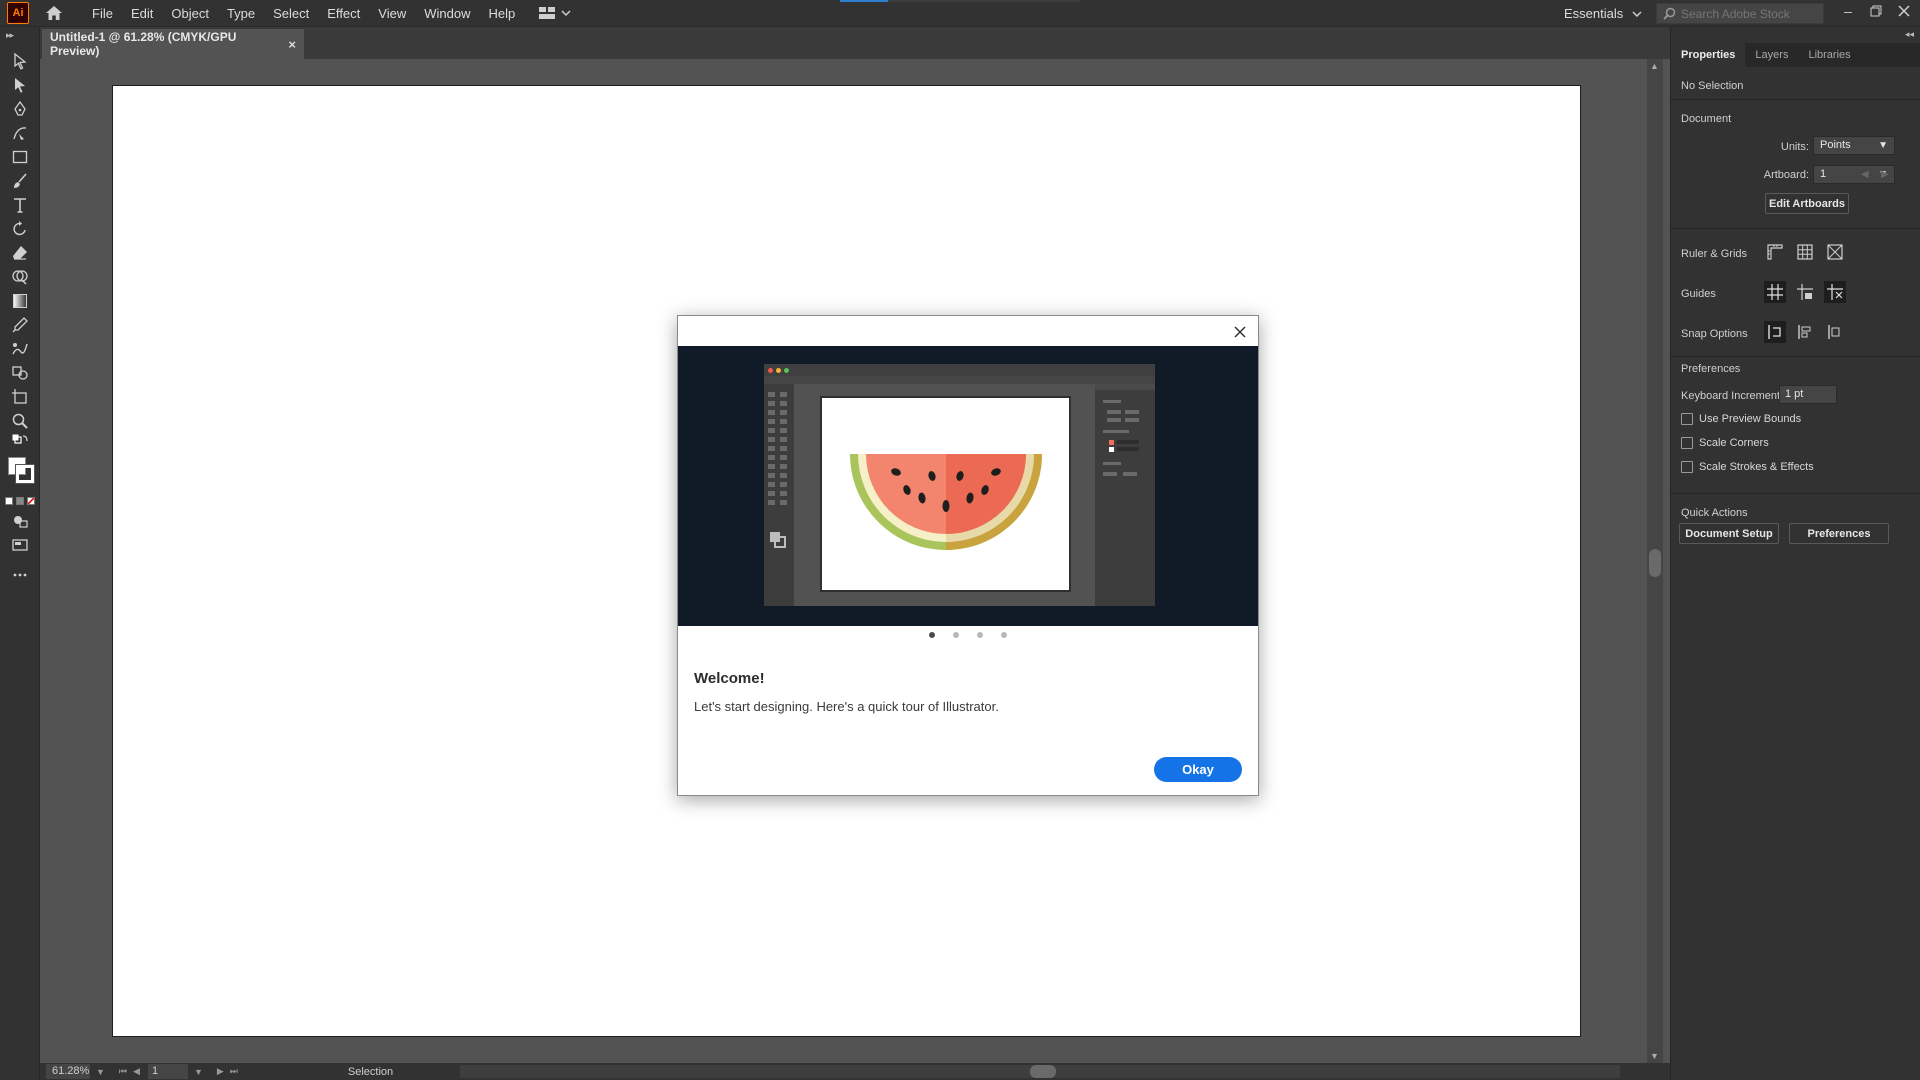 The image size is (1920, 1080). Describe the element at coordinates (234, 1071) in the screenshot. I see `last-artboard-icon: ⏭` at that location.